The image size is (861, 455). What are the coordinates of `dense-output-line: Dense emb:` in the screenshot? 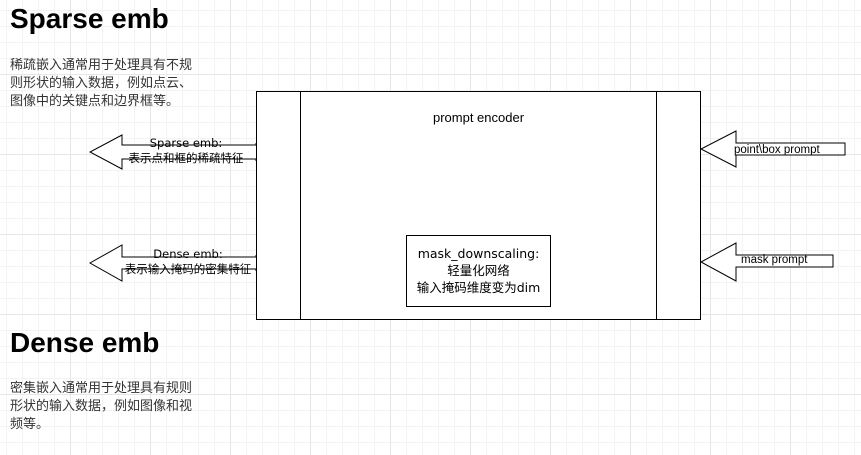 It's located at (188, 254).